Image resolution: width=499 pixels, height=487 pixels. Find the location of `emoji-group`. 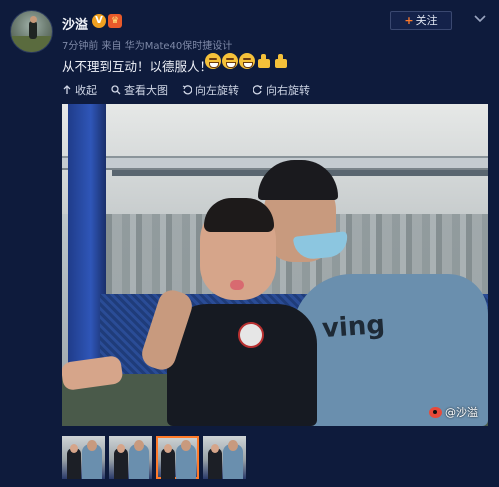

emoji-group is located at coordinates (247, 61).